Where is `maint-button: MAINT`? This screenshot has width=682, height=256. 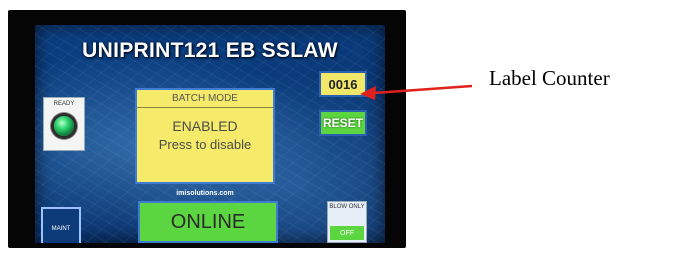
maint-button: MAINT is located at coordinates (61, 225).